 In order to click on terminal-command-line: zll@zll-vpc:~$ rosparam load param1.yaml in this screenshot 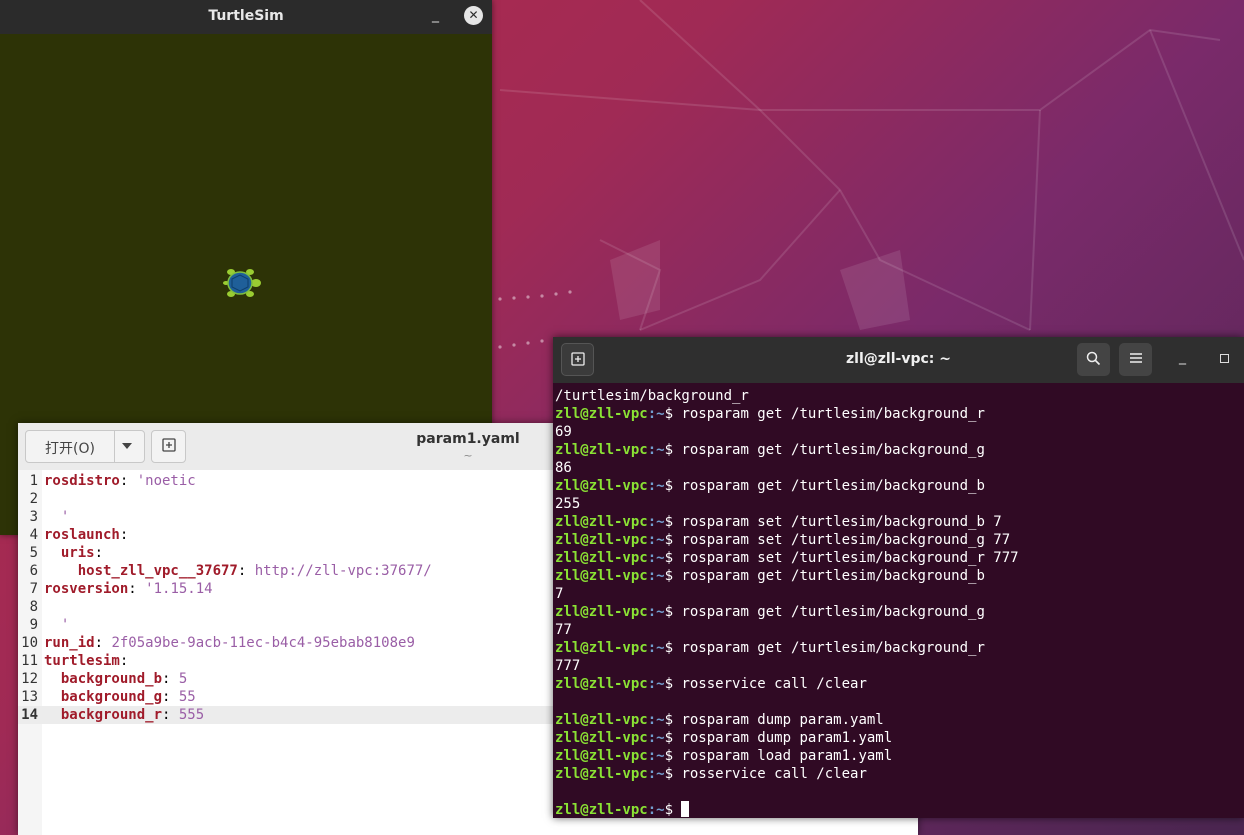, I will do `click(899, 756)`.